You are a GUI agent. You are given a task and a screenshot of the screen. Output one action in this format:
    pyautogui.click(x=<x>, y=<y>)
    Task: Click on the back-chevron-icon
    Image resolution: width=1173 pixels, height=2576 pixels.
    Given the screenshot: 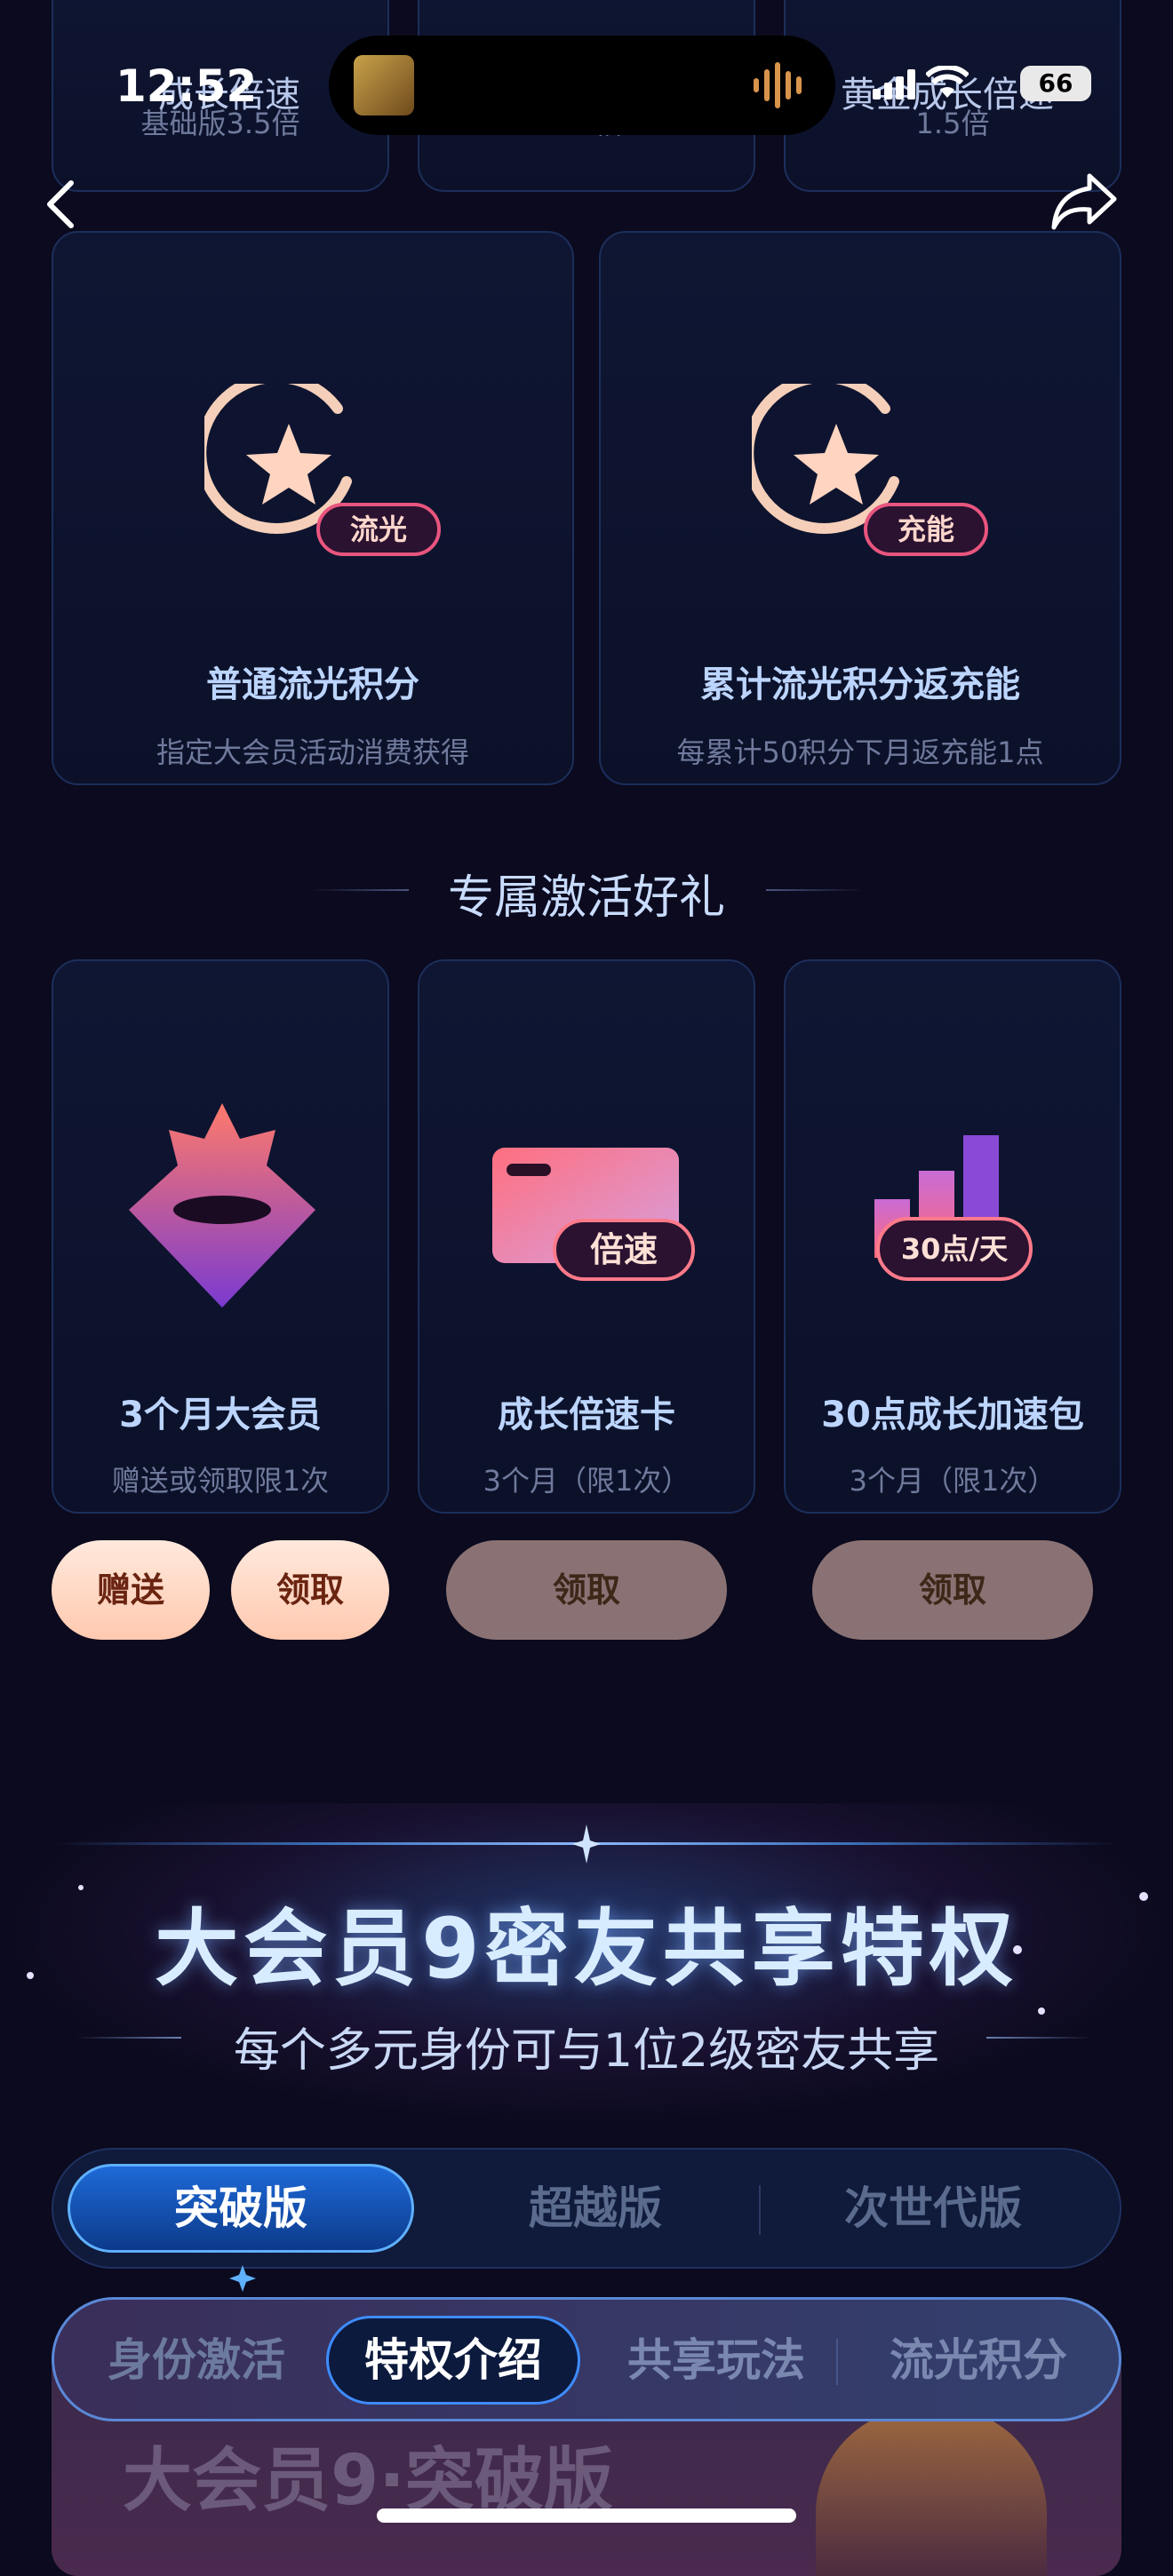 What is the action you would take?
    pyautogui.click(x=60, y=204)
    